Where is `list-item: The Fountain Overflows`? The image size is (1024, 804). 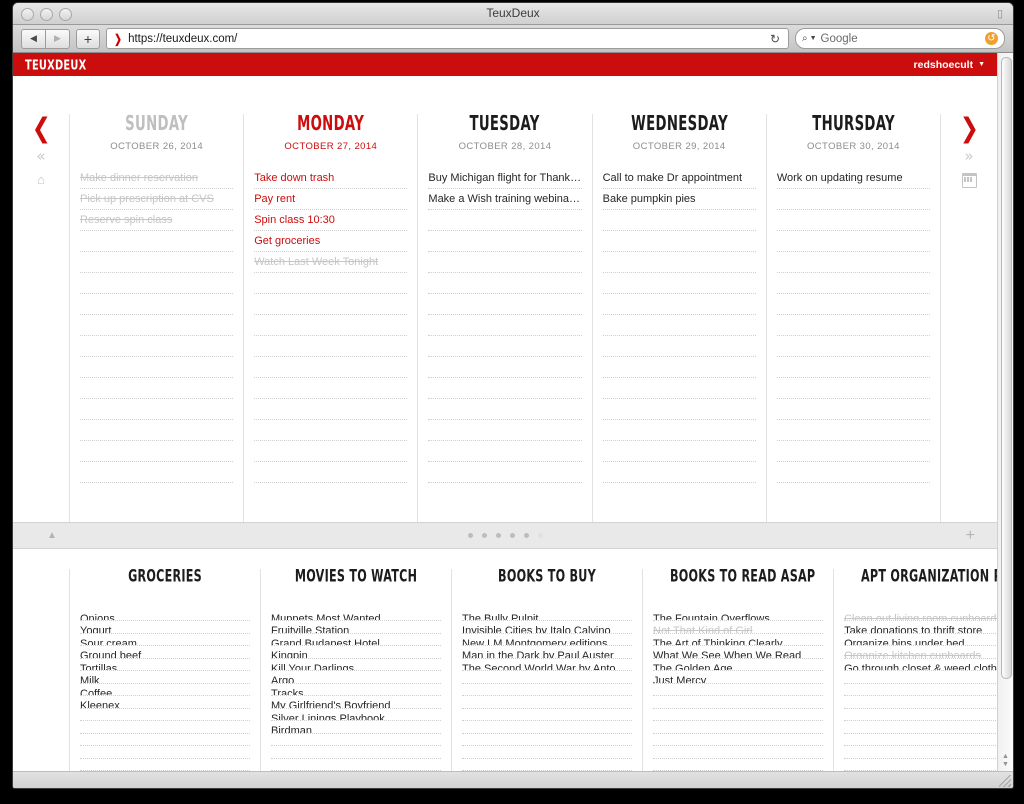 list-item: The Fountain Overflows is located at coordinates (738, 615).